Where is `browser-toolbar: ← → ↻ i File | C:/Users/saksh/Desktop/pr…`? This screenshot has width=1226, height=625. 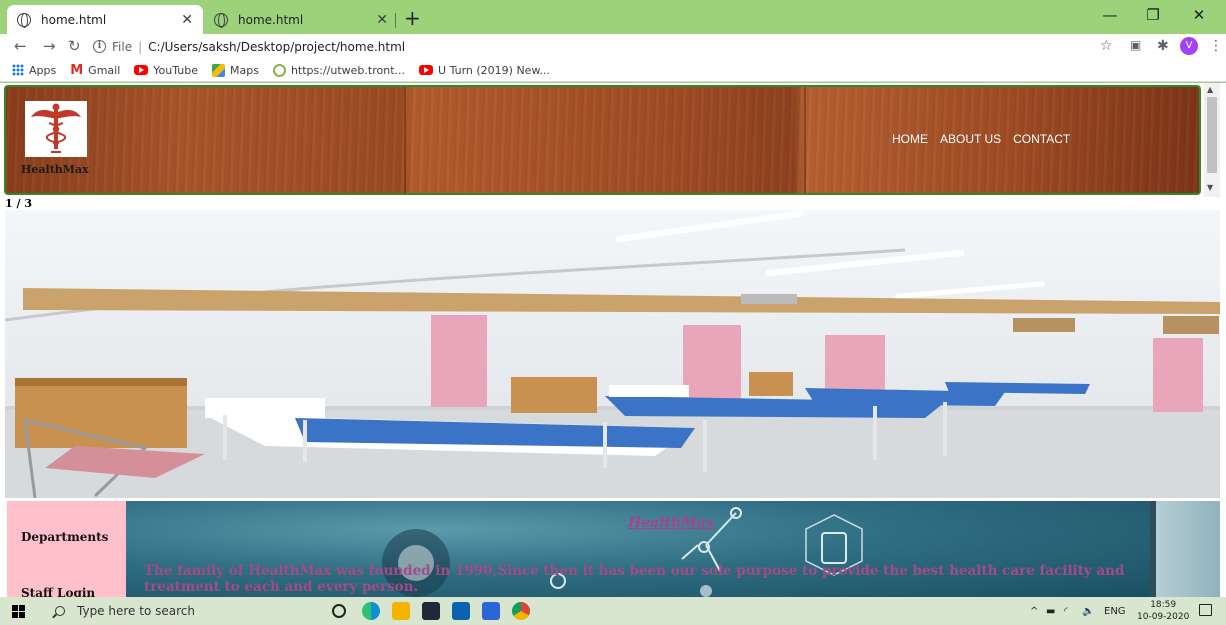
browser-toolbar: ← → ↻ i File | C:/Users/saksh/Desktop/pr… is located at coordinates (613, 46).